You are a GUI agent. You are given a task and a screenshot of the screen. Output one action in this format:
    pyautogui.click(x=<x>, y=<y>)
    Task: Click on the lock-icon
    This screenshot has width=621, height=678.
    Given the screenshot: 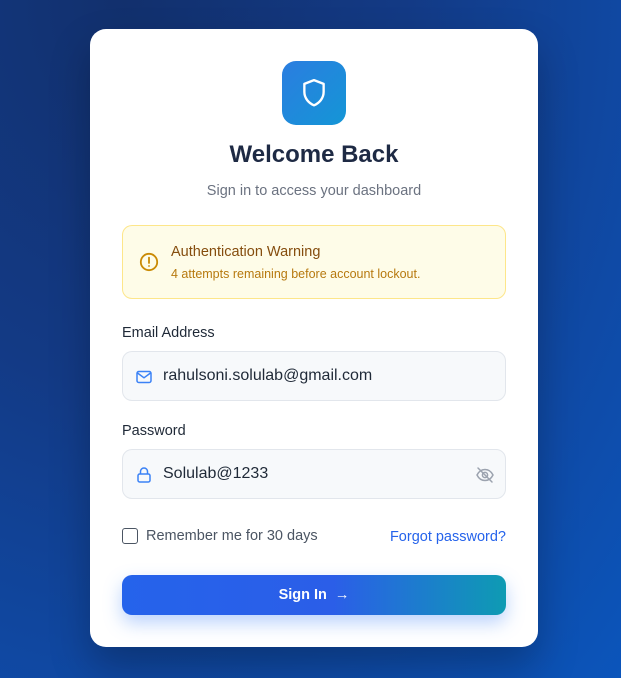 What is the action you would take?
    pyautogui.click(x=144, y=475)
    